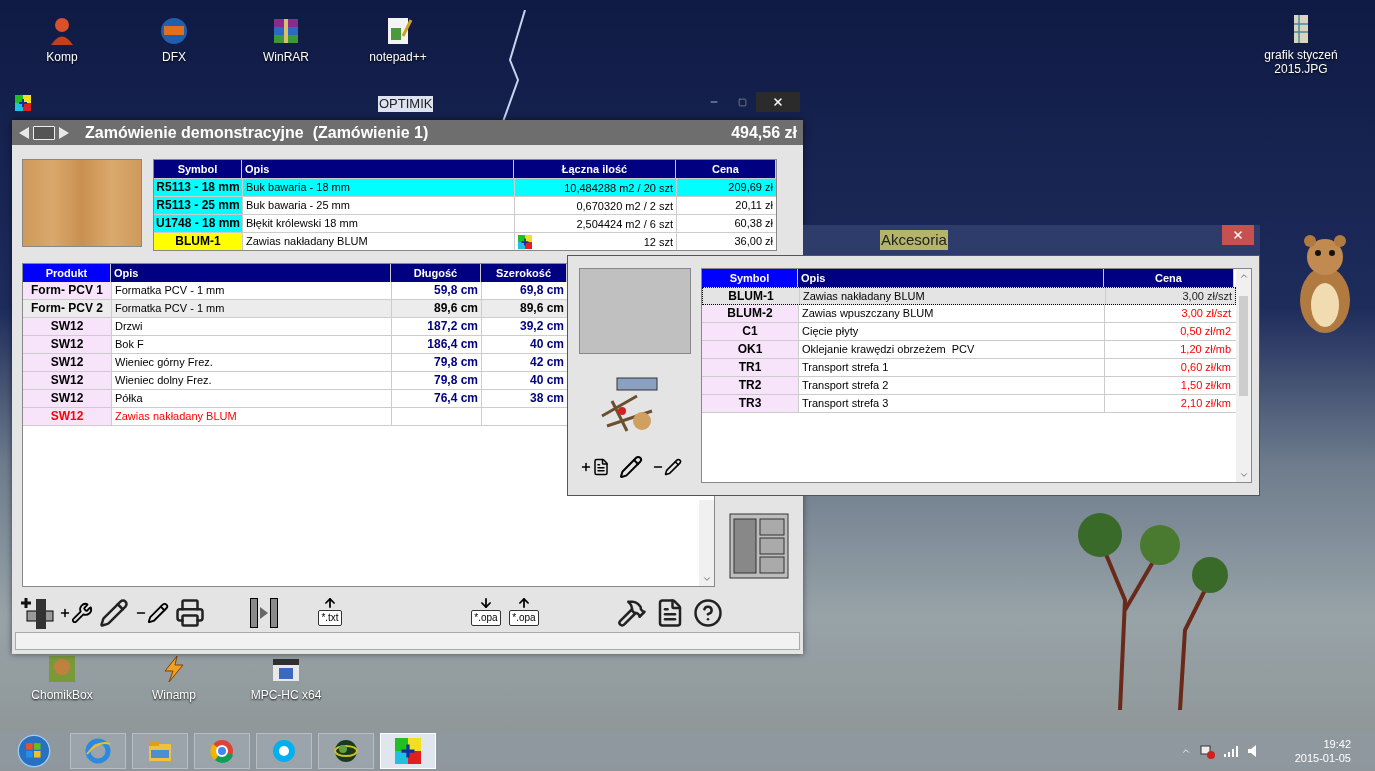  I want to click on desktop-icon-label: notepad++, so click(398, 57).